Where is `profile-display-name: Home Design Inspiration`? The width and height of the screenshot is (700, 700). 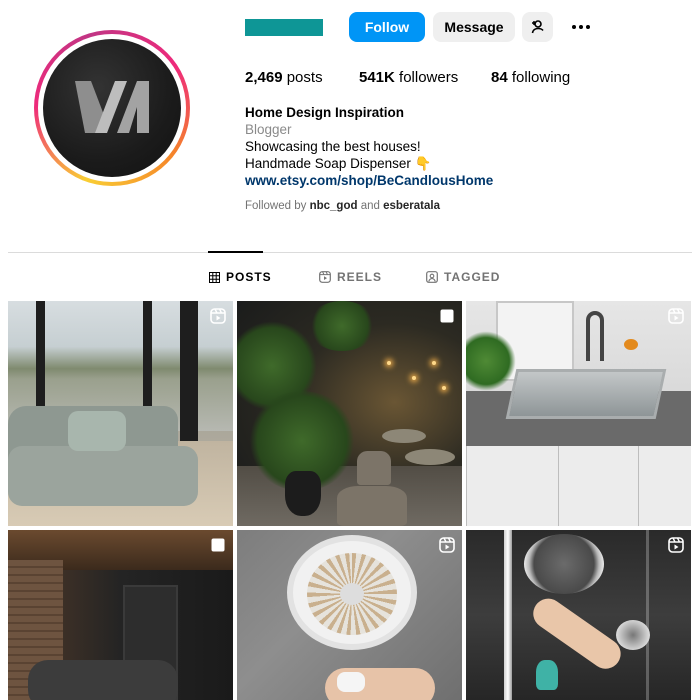 profile-display-name: Home Design Inspiration is located at coordinates (325, 112).